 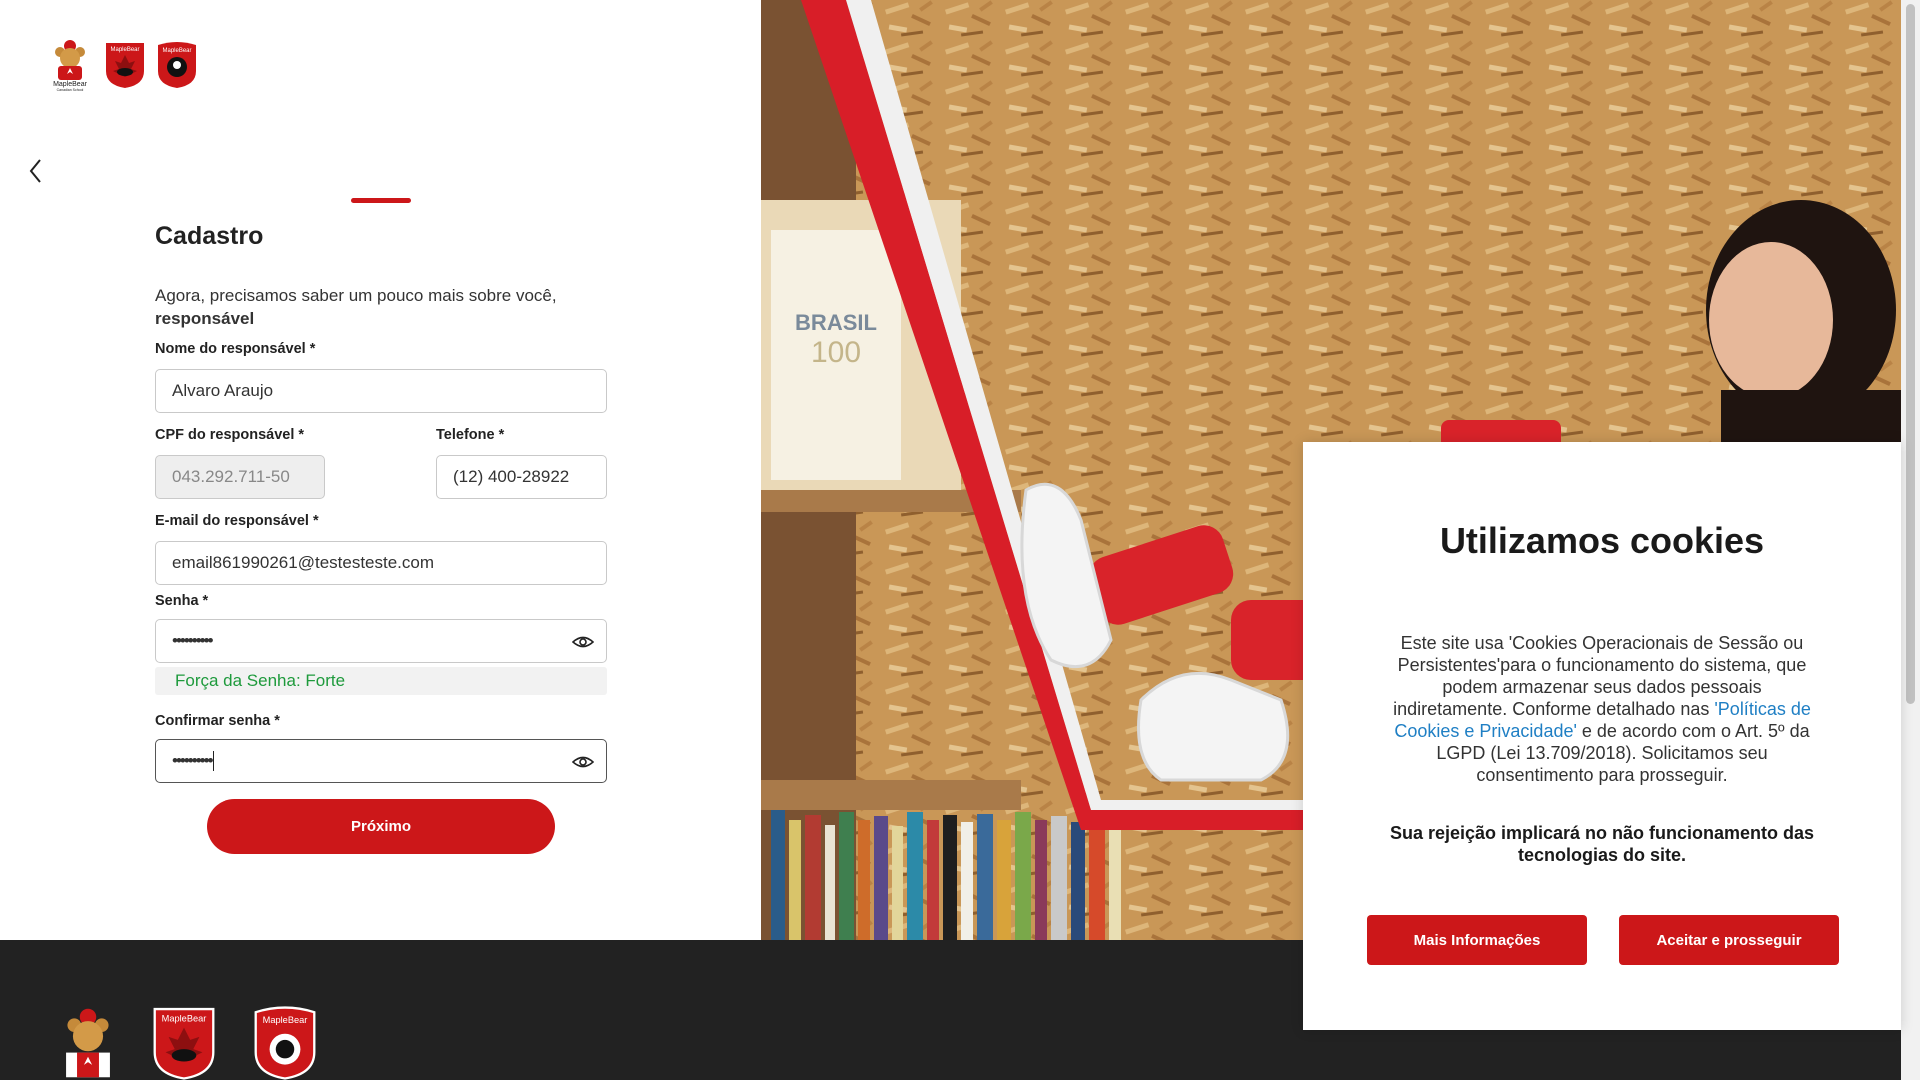 I want to click on next-button: Próximo, so click(x=381, y=826).